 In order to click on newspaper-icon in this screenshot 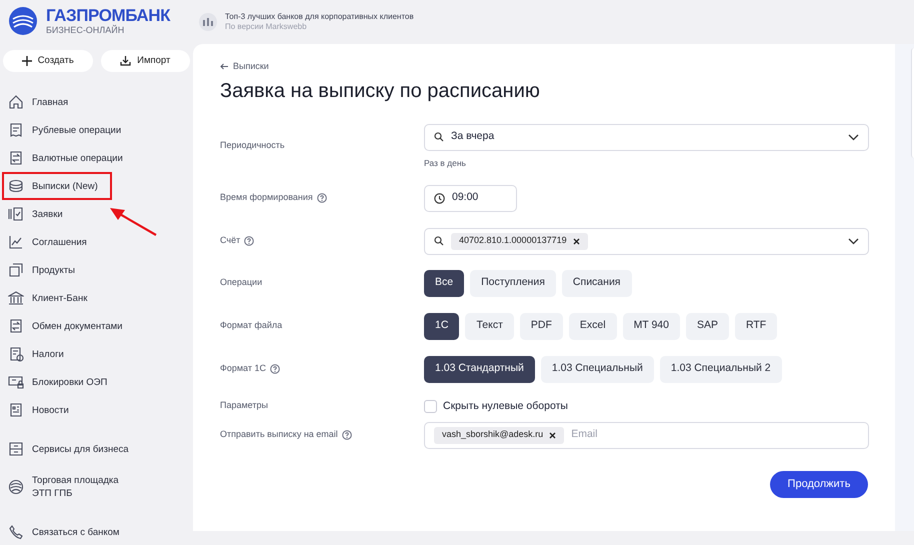, I will do `click(16, 410)`.